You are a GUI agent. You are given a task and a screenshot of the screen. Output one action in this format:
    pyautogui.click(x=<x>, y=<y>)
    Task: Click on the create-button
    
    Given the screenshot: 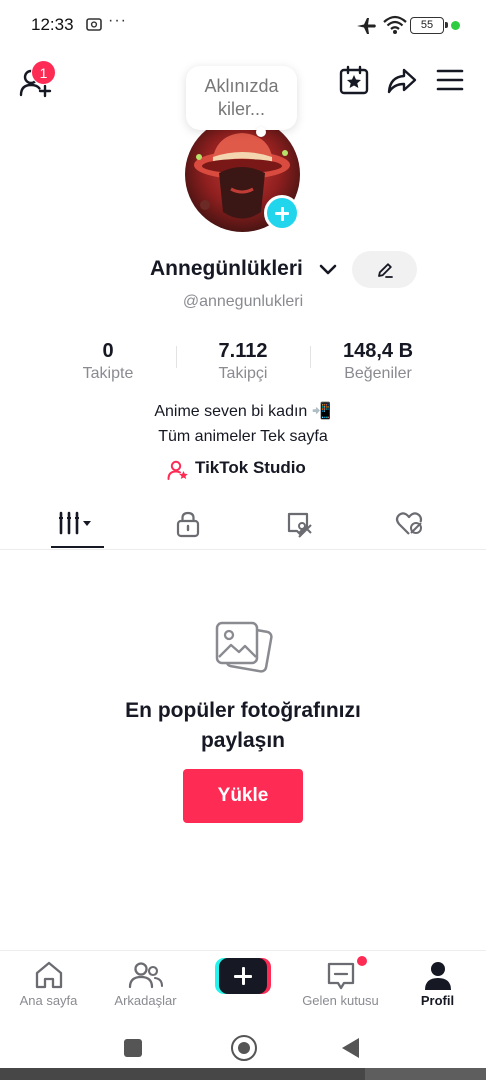 What is the action you would take?
    pyautogui.click(x=243, y=976)
    